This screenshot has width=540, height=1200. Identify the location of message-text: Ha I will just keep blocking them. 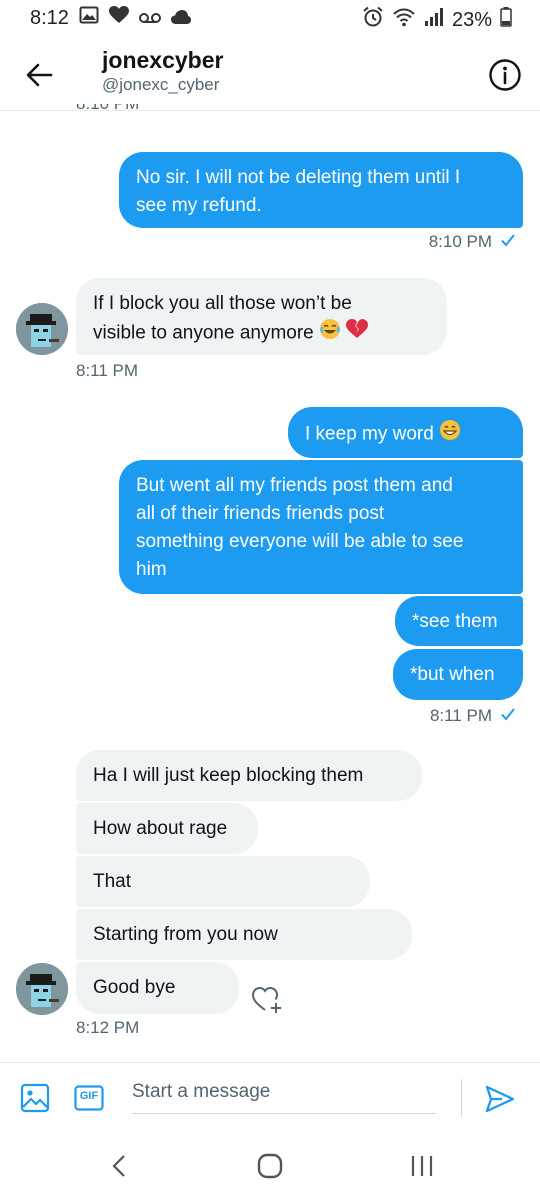
(228, 775).